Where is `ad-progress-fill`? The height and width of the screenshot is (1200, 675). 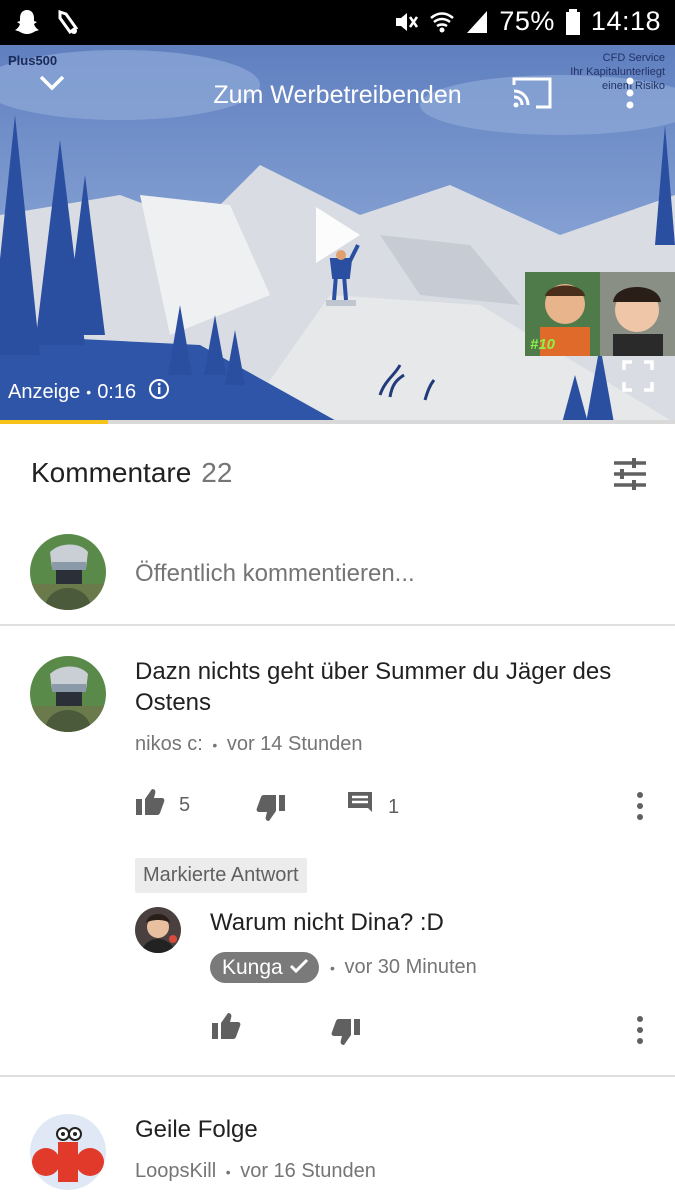
ad-progress-fill is located at coordinates (54, 422).